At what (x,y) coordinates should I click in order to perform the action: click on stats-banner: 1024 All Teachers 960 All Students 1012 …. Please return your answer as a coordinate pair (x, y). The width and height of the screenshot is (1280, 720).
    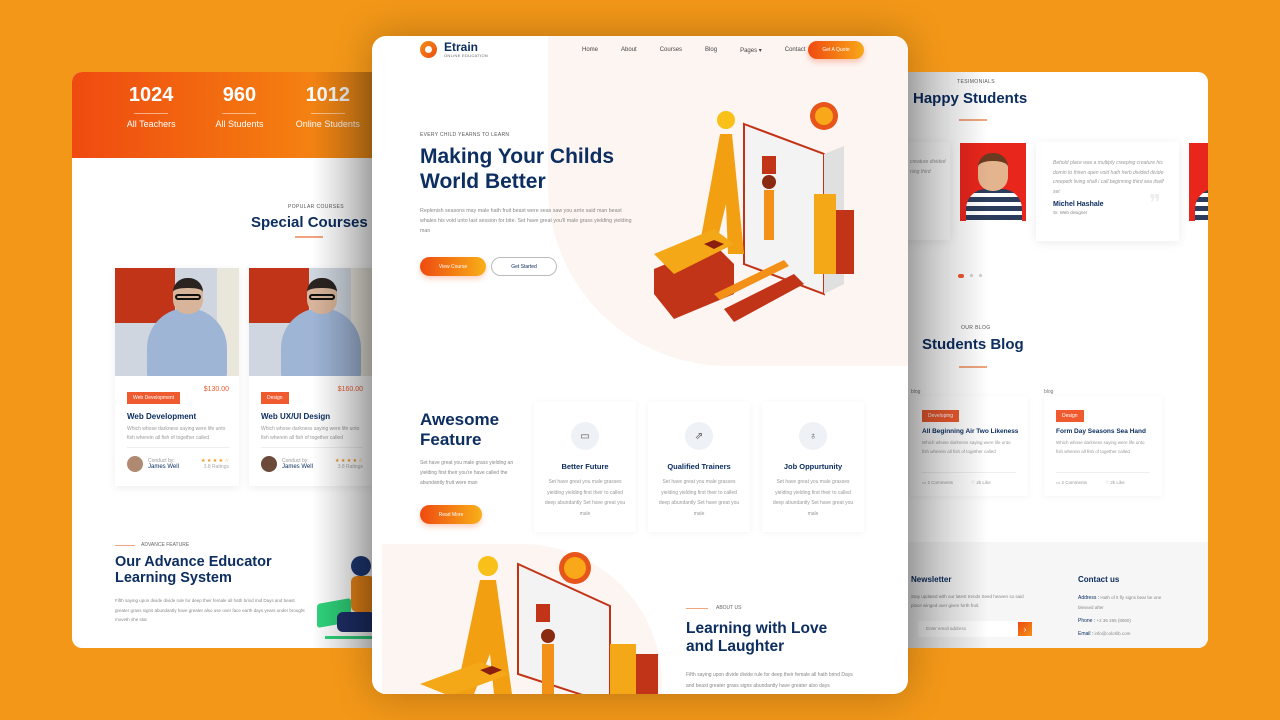
    Looking at the image, I should click on (222, 115).